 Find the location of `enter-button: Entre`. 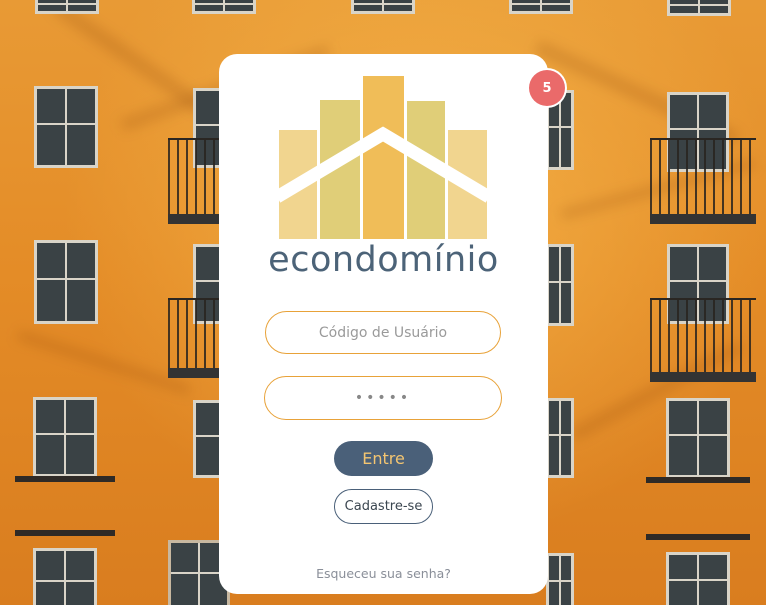

enter-button: Entre is located at coordinates (383, 458).